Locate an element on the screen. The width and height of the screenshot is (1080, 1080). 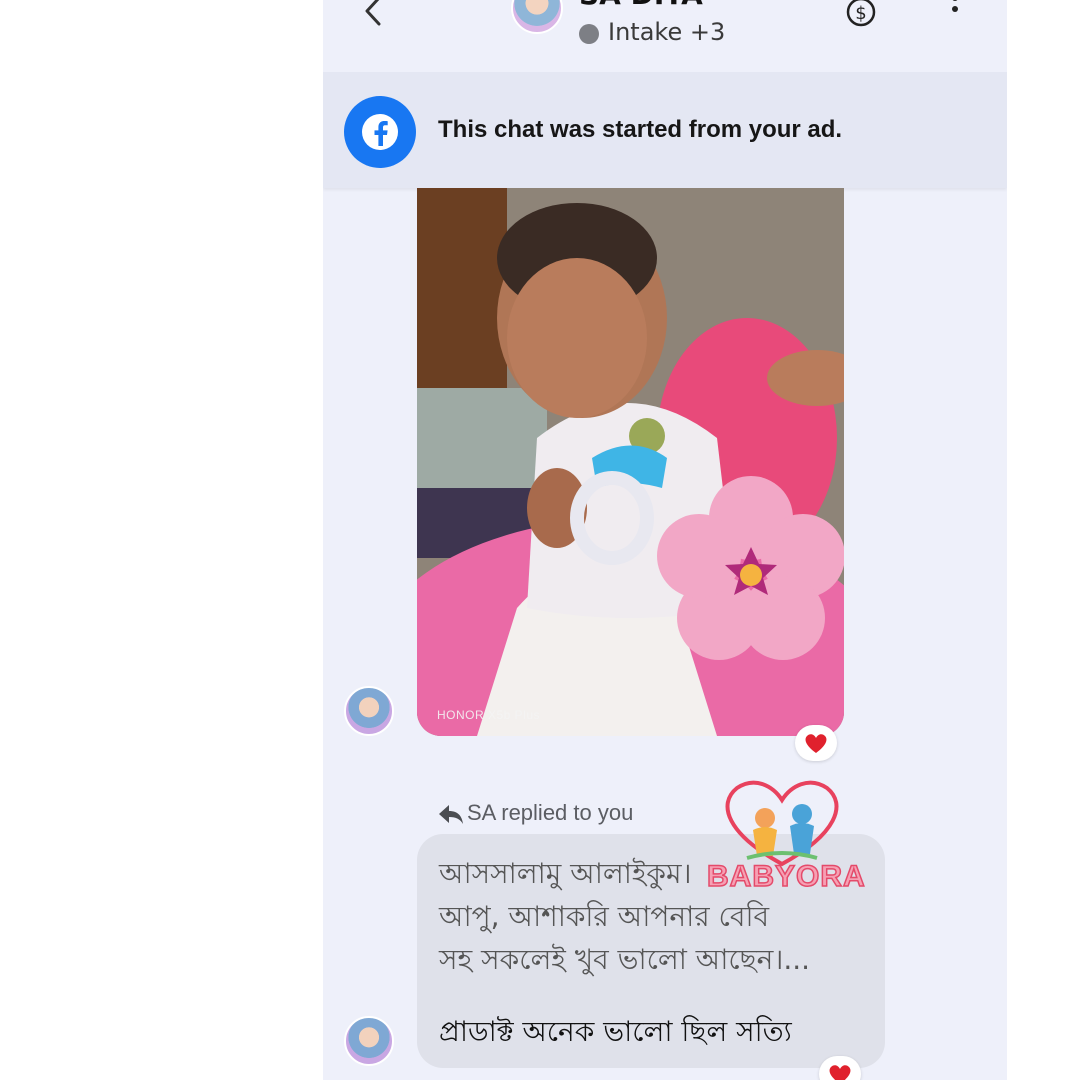
babyora-watermark-logo: BABYORA is located at coordinates (796, 839).